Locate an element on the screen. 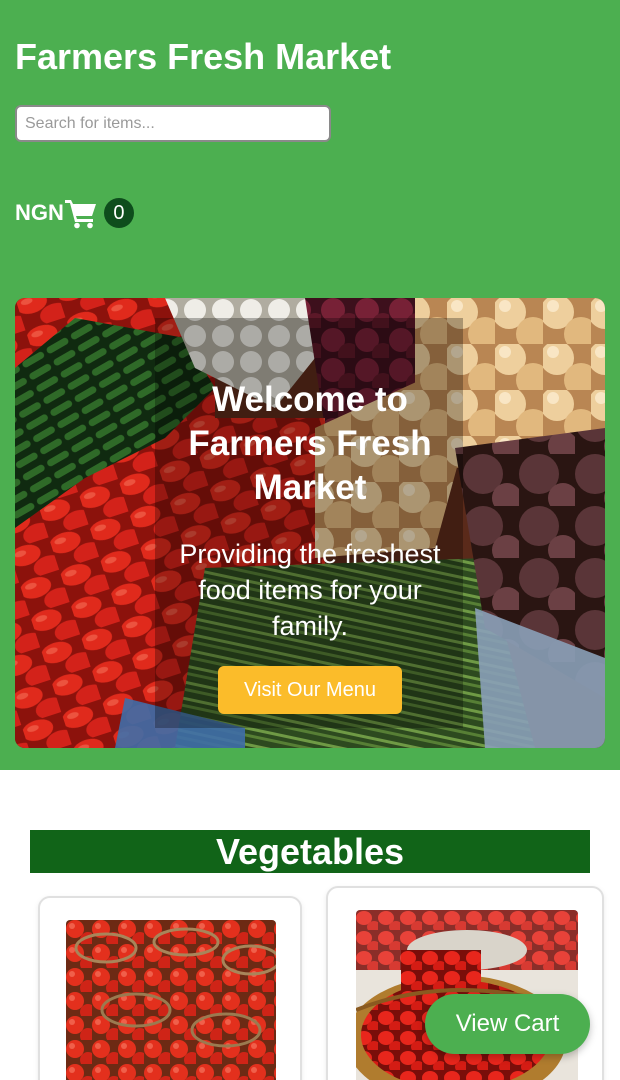 The width and height of the screenshot is (620, 1080). hero-title: Welcome to Farmers Fresh Market is located at coordinates (310, 443).